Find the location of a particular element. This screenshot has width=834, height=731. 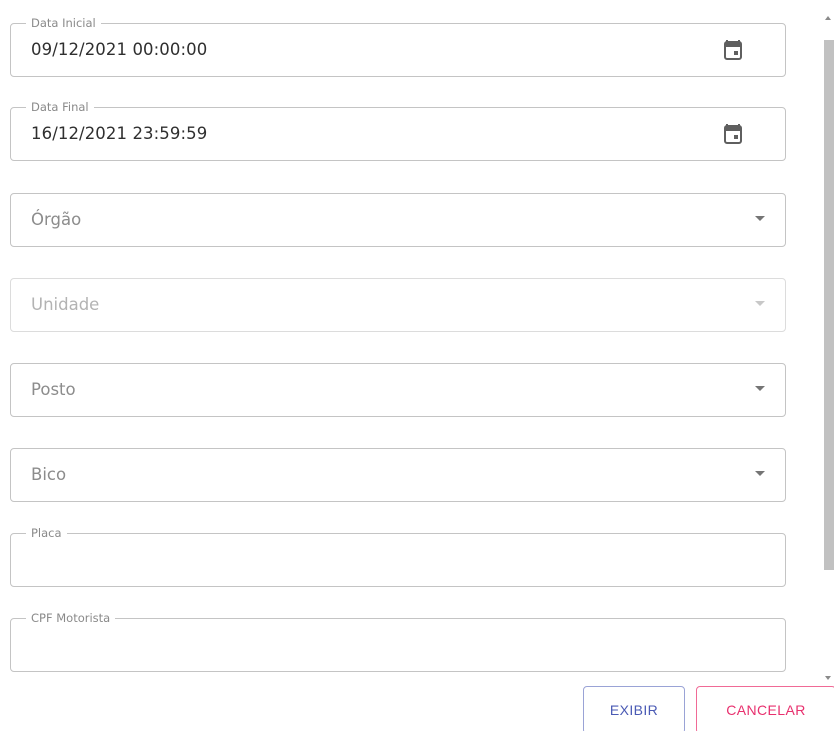

cpf-motorista-field: CPF Motorista is located at coordinates (398, 641).